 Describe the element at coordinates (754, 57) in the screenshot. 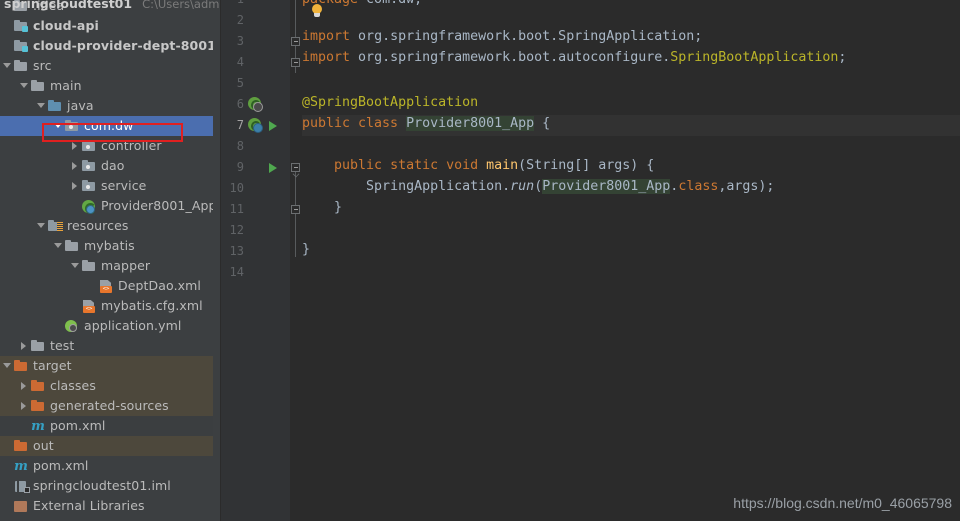

I see `token-annotation-type-4: SpringBootApplication` at that location.